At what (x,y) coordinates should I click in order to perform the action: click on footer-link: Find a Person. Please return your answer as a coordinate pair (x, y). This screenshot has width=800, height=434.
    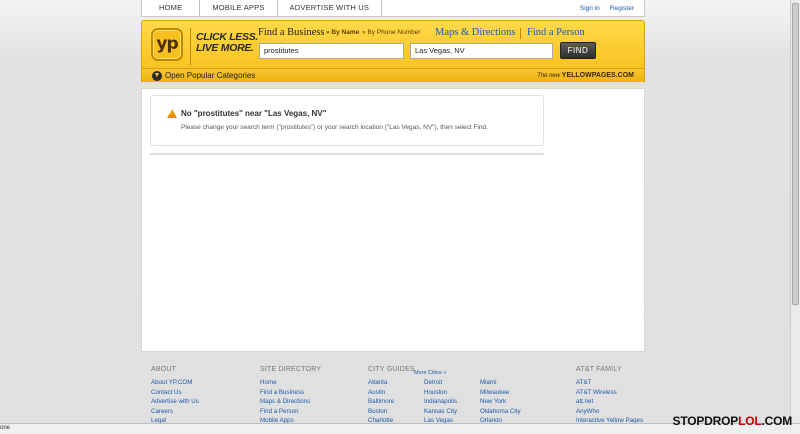
    Looking at the image, I should click on (290, 412).